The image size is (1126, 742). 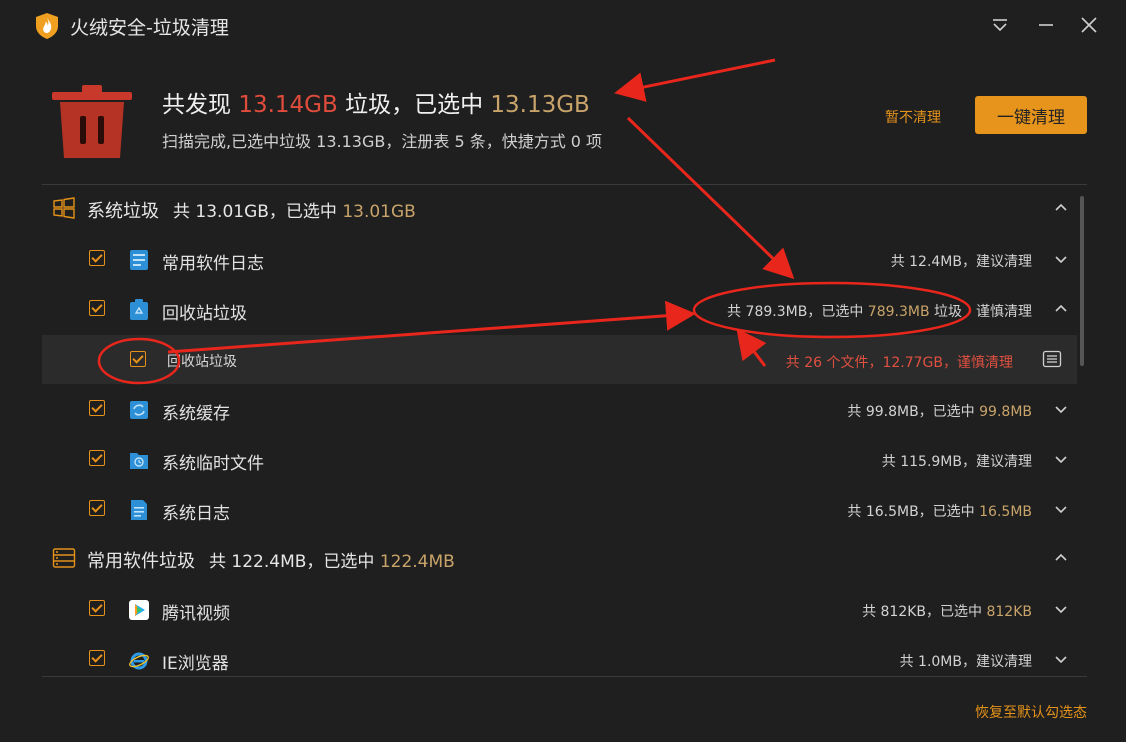 What do you see at coordinates (913, 412) in the screenshot?
I see `stat-text: 共 99.8MB，已选中` at bounding box center [913, 412].